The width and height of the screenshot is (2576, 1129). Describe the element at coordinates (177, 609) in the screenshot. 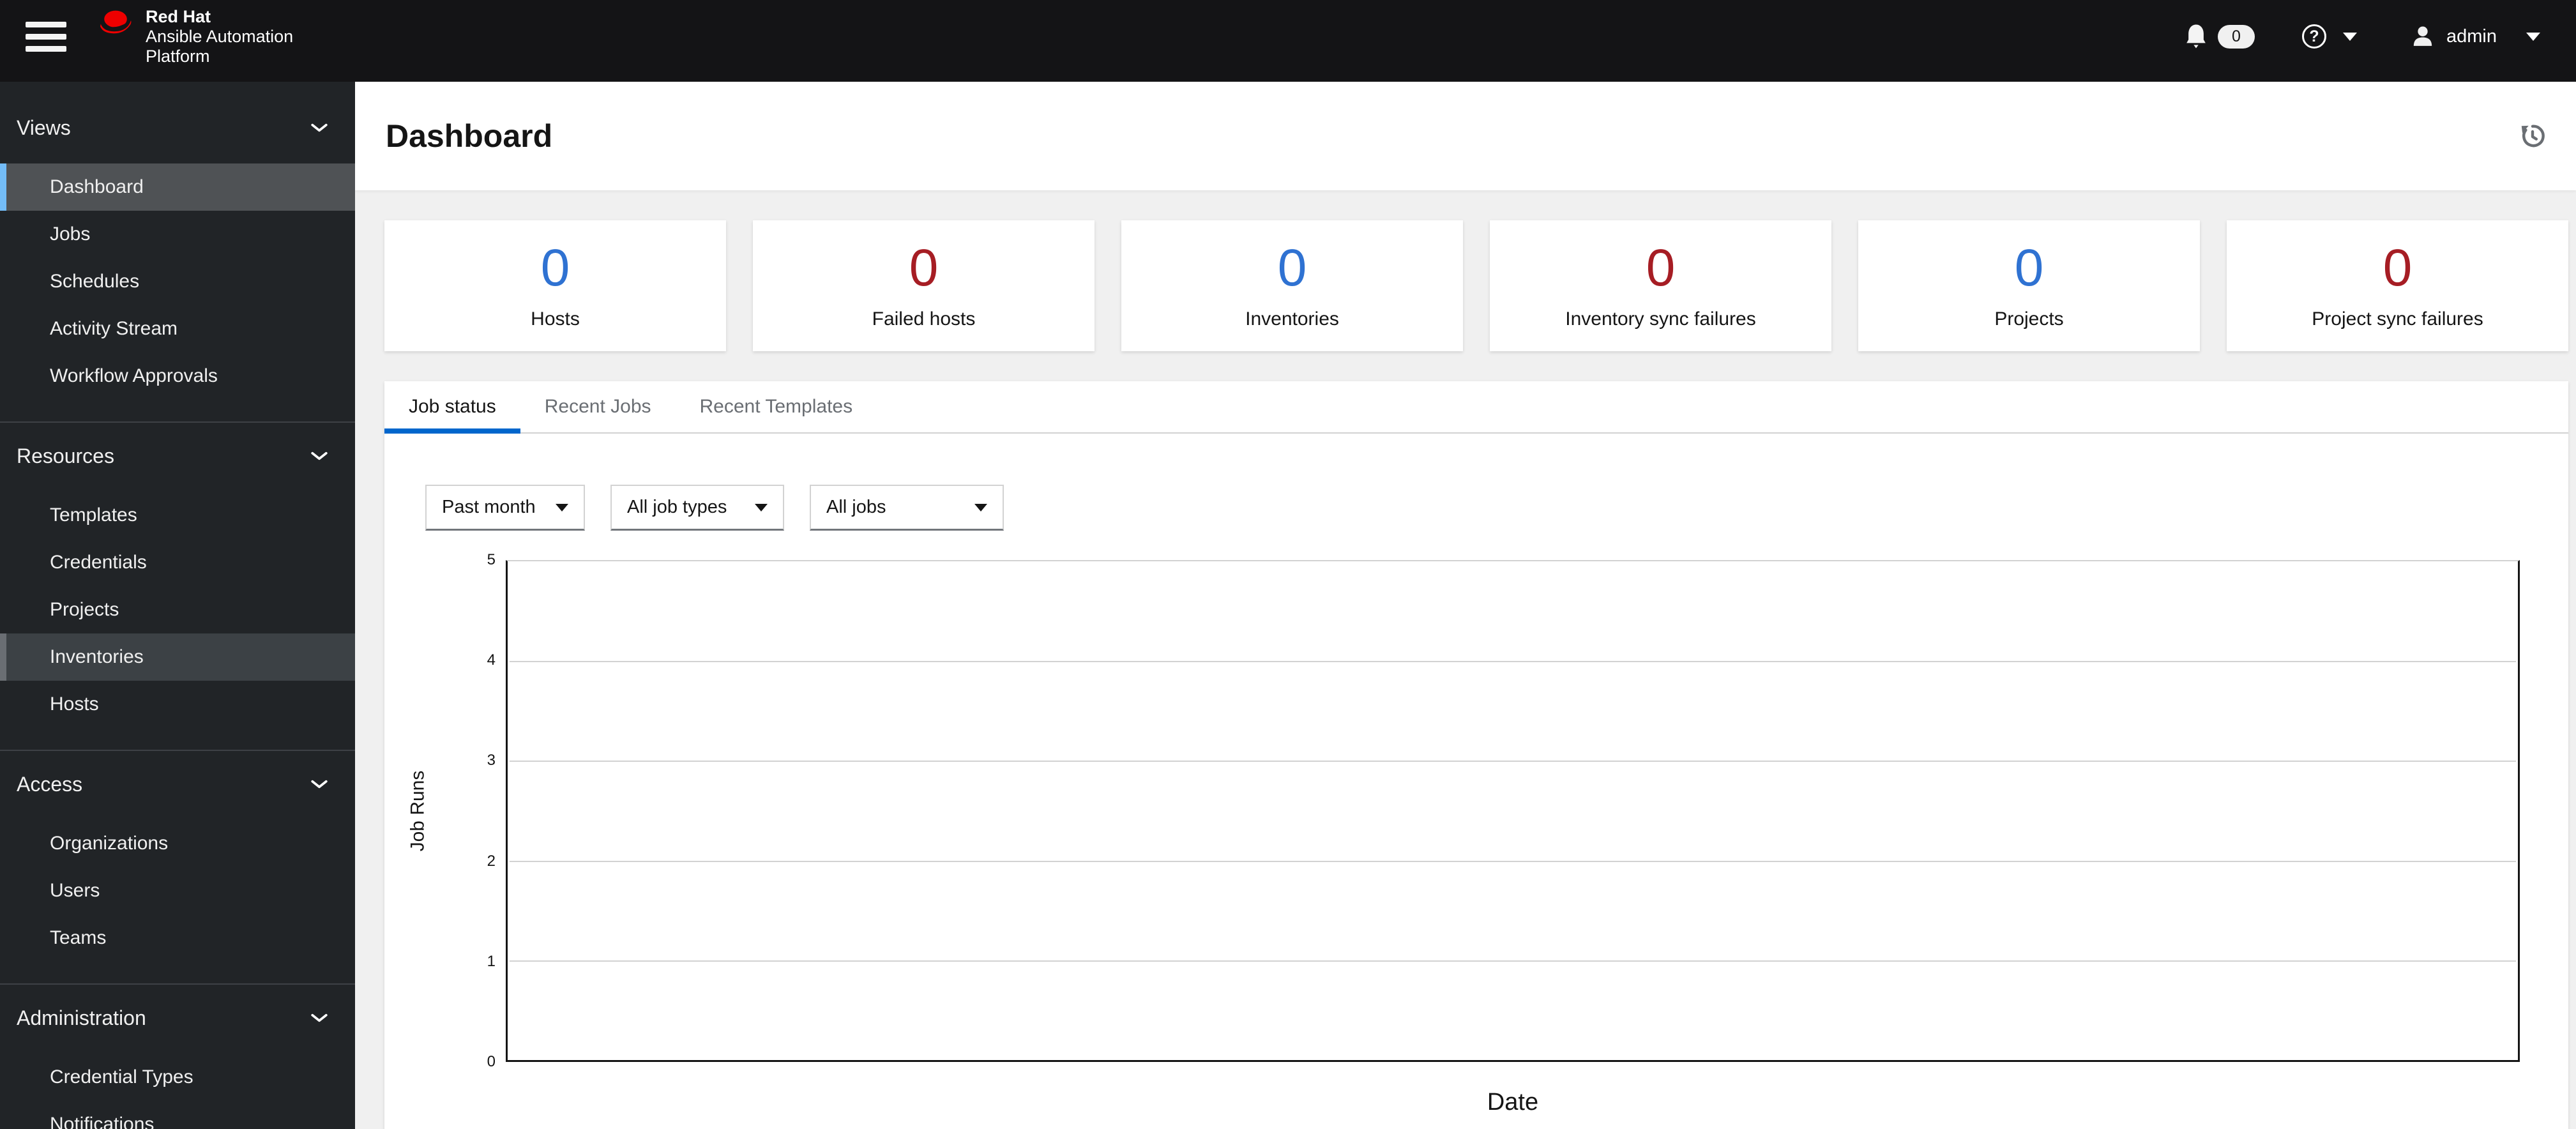

I see `sidebar-item-projects: Projects` at that location.